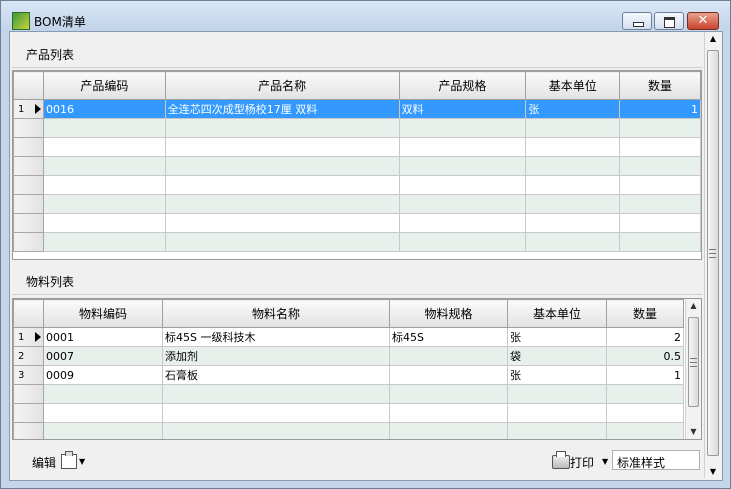 This screenshot has width=731, height=489. What do you see at coordinates (605, 461) in the screenshot?
I see `print-dropdown-caret-icon: ▼` at bounding box center [605, 461].